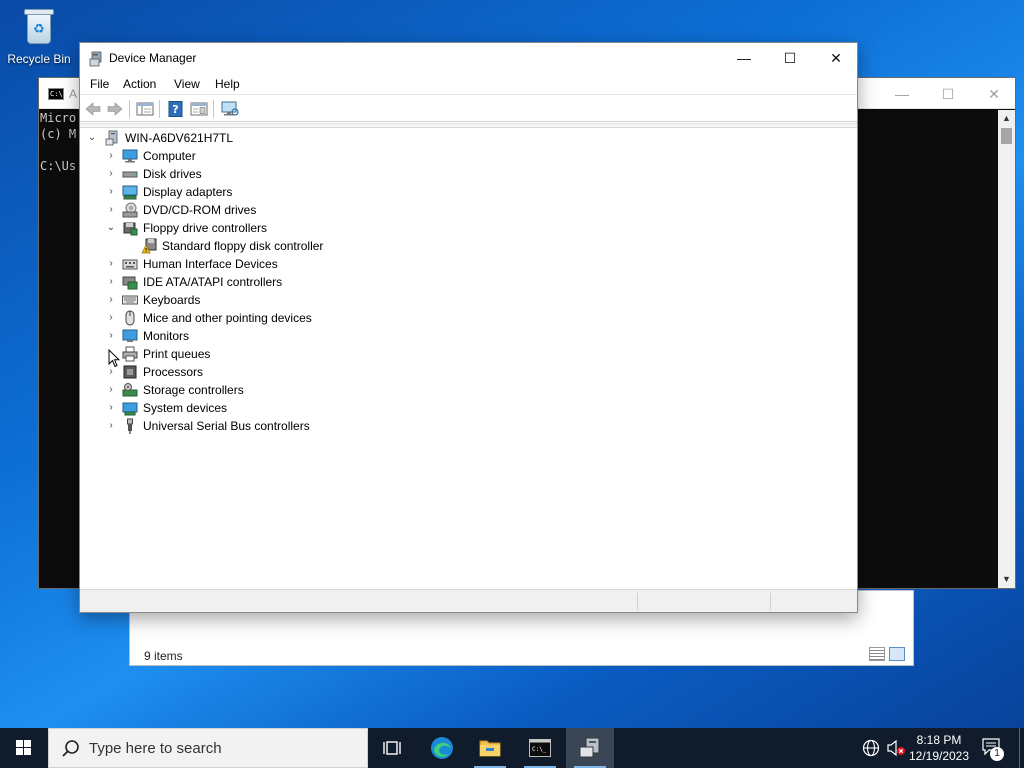 This screenshot has height=768, width=1024. I want to click on taskbar-clock: 8:18 PM 12/19/2023, so click(939, 748).